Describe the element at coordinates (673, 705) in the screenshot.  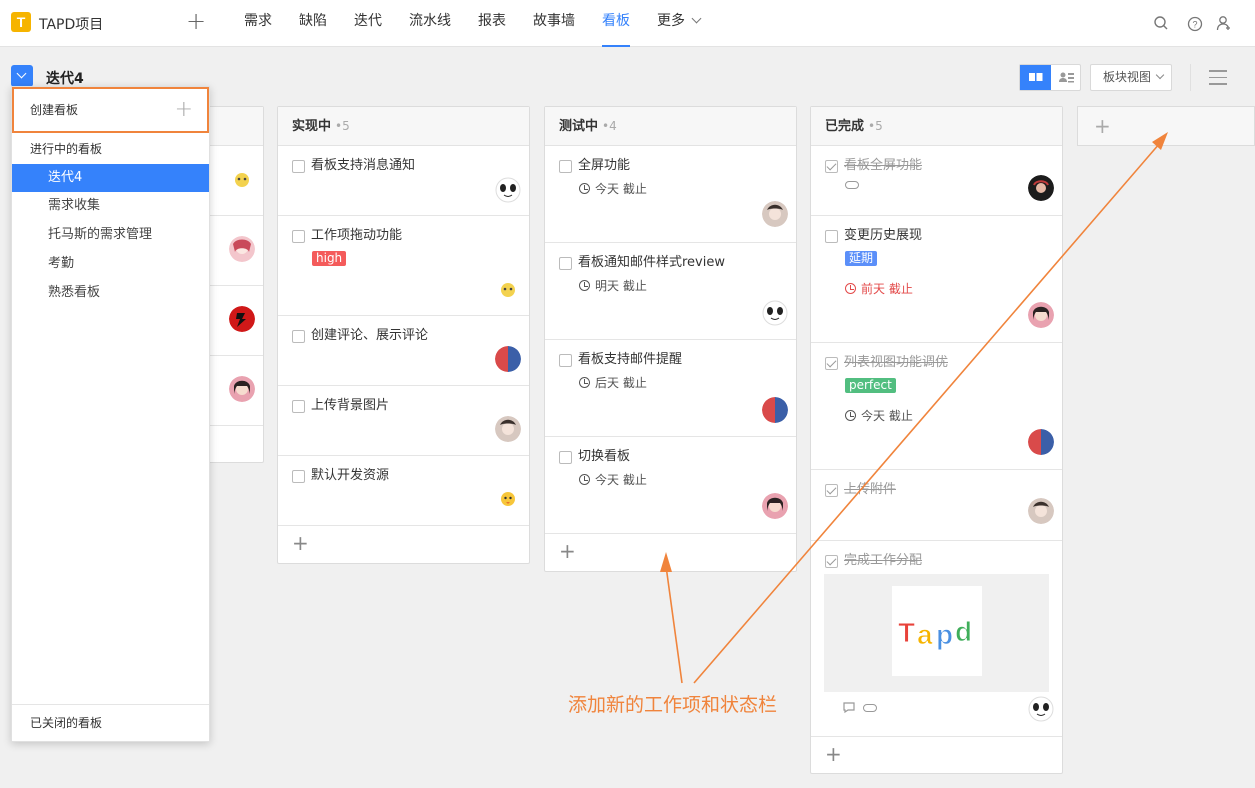
I see `annotation-text: 添加新的工作项和状态栏` at that location.